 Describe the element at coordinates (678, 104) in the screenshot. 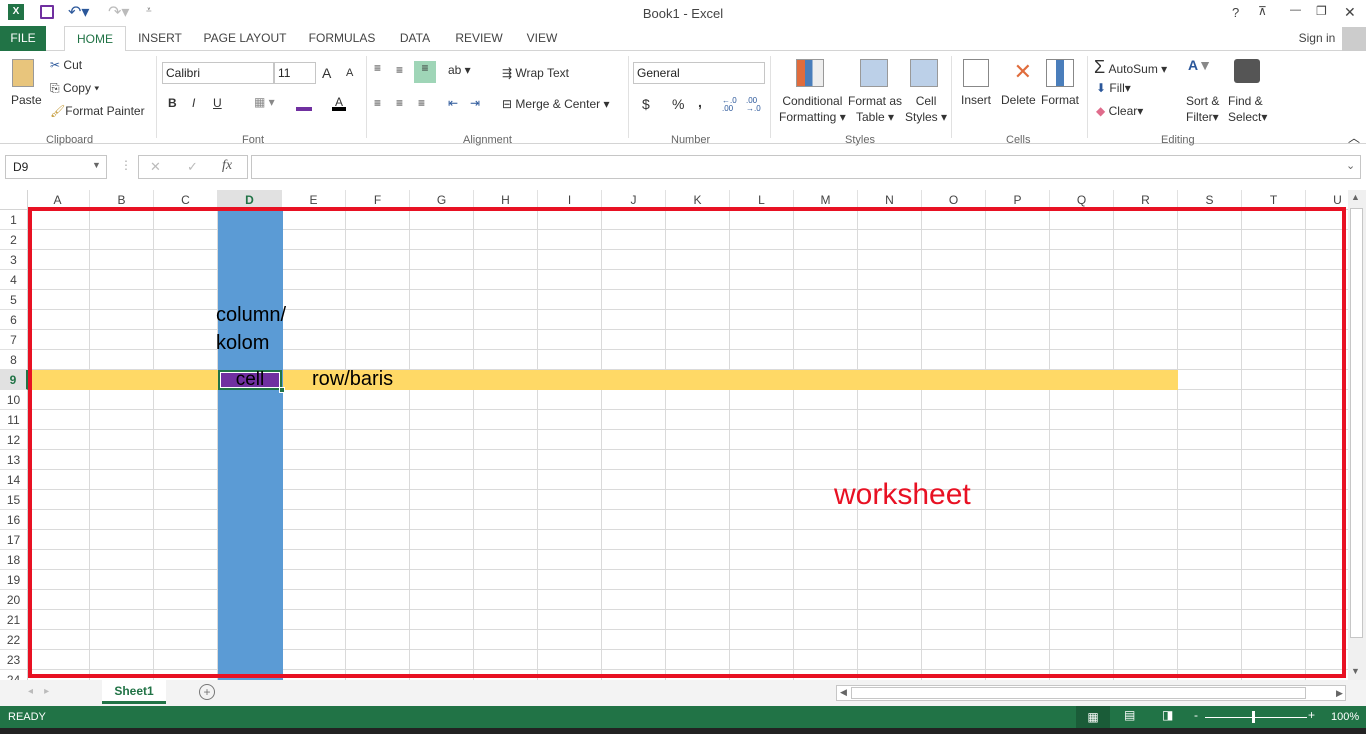

I see `percent-button: %` at that location.